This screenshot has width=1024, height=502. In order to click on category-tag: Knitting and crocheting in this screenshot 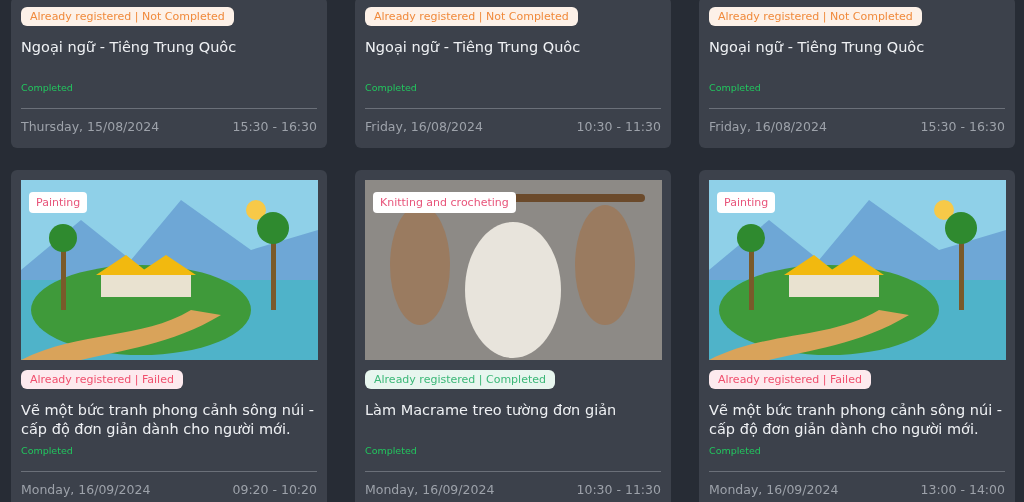, I will do `click(444, 202)`.